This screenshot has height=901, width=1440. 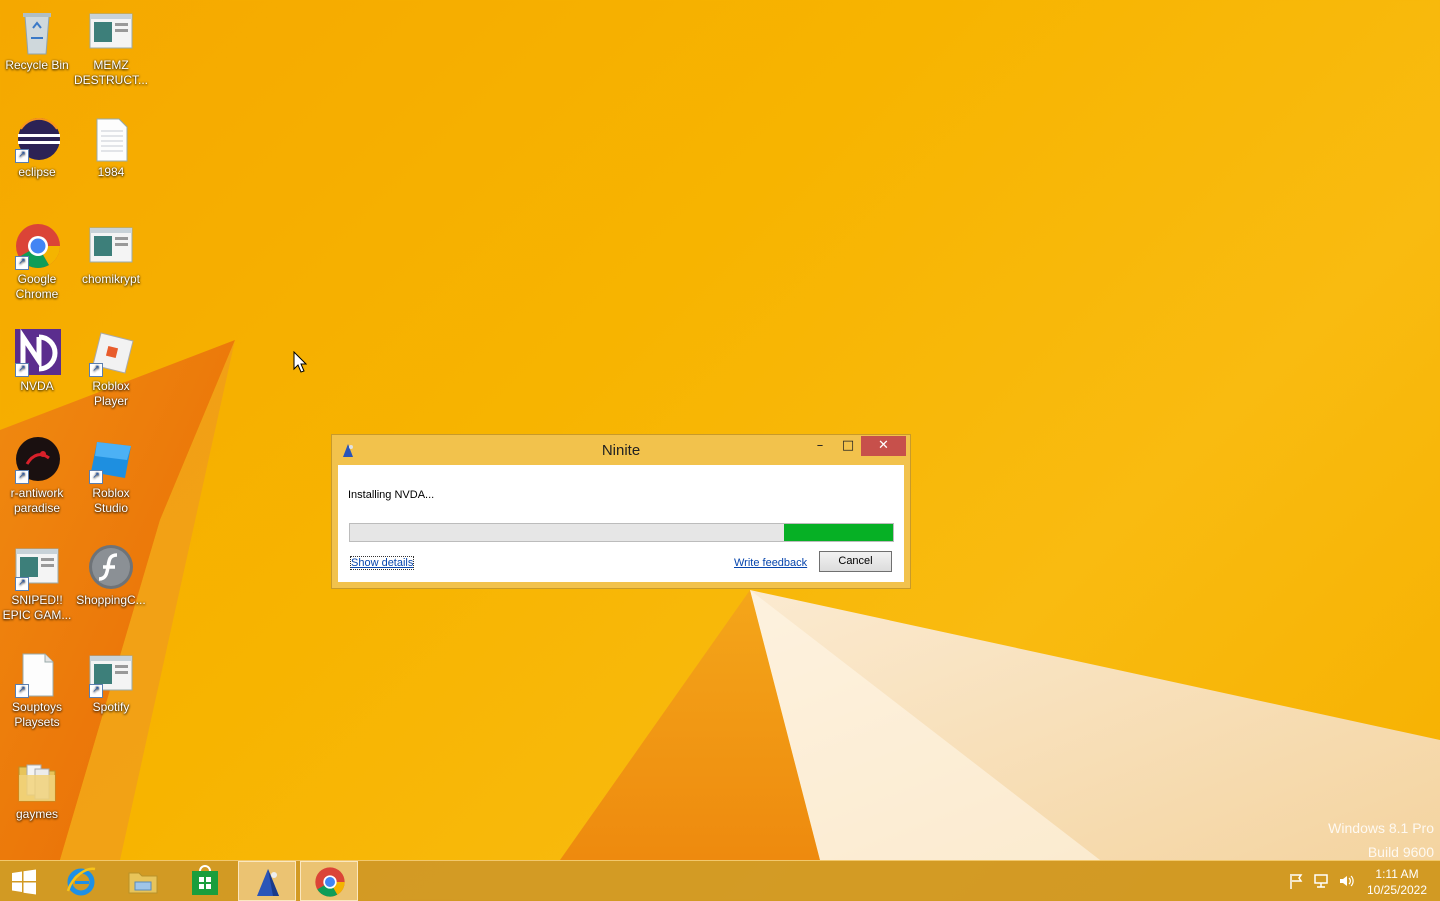 I want to click on internet-explorer-icon, so click(x=81, y=881).